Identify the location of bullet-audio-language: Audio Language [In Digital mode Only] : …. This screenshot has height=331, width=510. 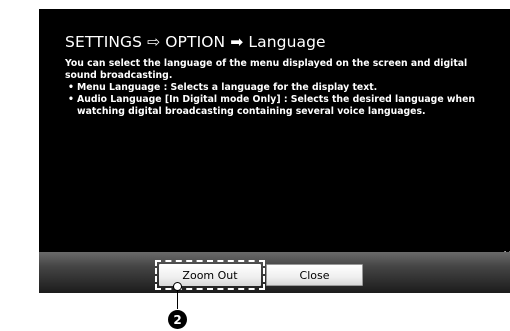
(275, 106).